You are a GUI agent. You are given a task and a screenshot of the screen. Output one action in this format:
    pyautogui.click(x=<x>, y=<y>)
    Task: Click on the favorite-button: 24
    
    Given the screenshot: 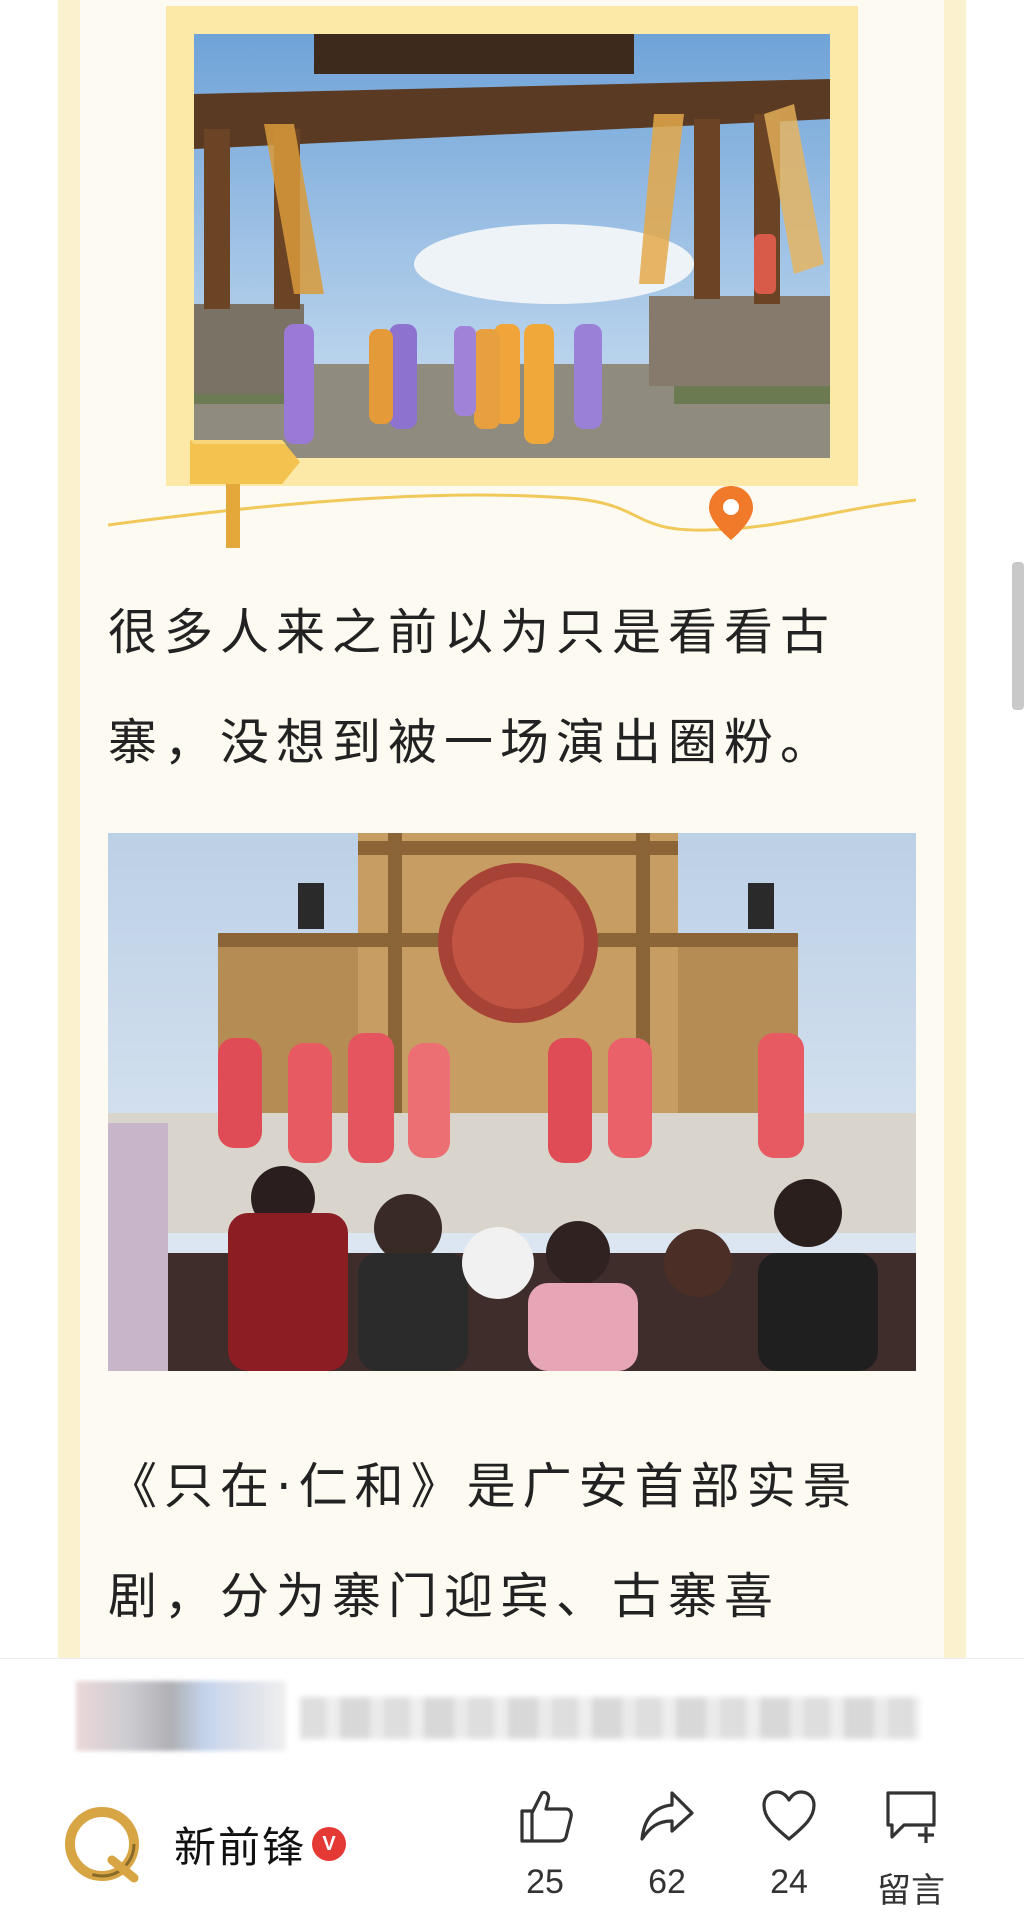 What is the action you would take?
    pyautogui.click(x=789, y=1842)
    